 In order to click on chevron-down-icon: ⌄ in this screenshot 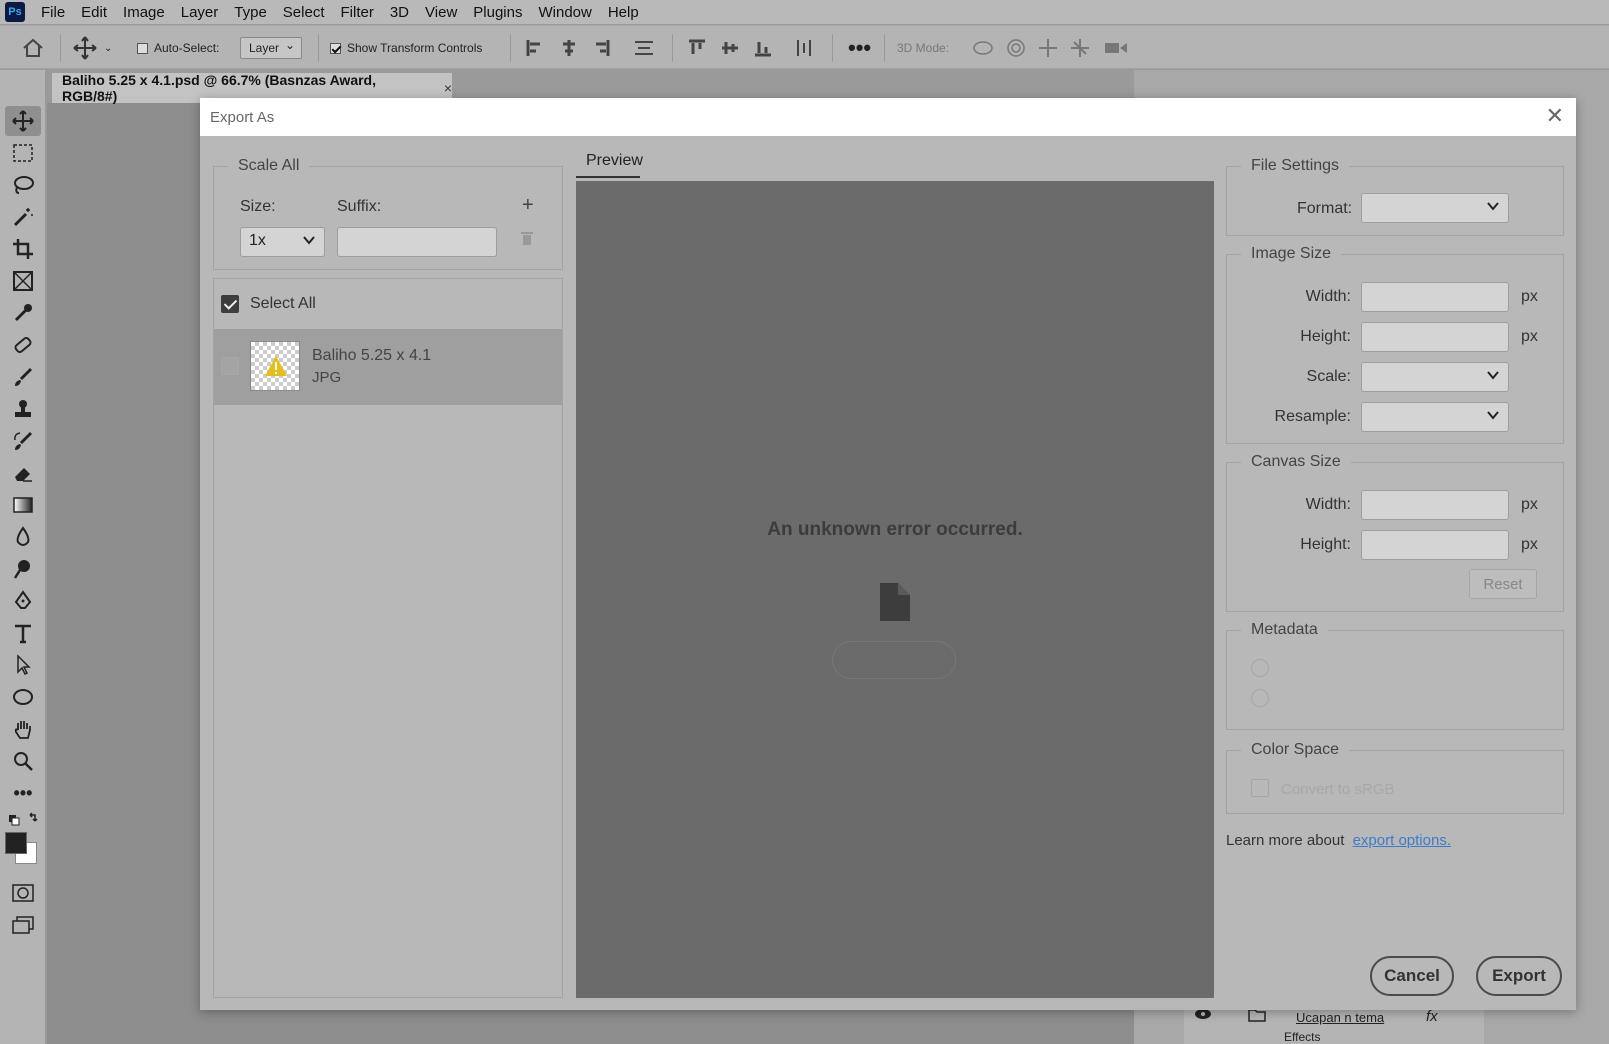, I will do `click(108, 48)`.